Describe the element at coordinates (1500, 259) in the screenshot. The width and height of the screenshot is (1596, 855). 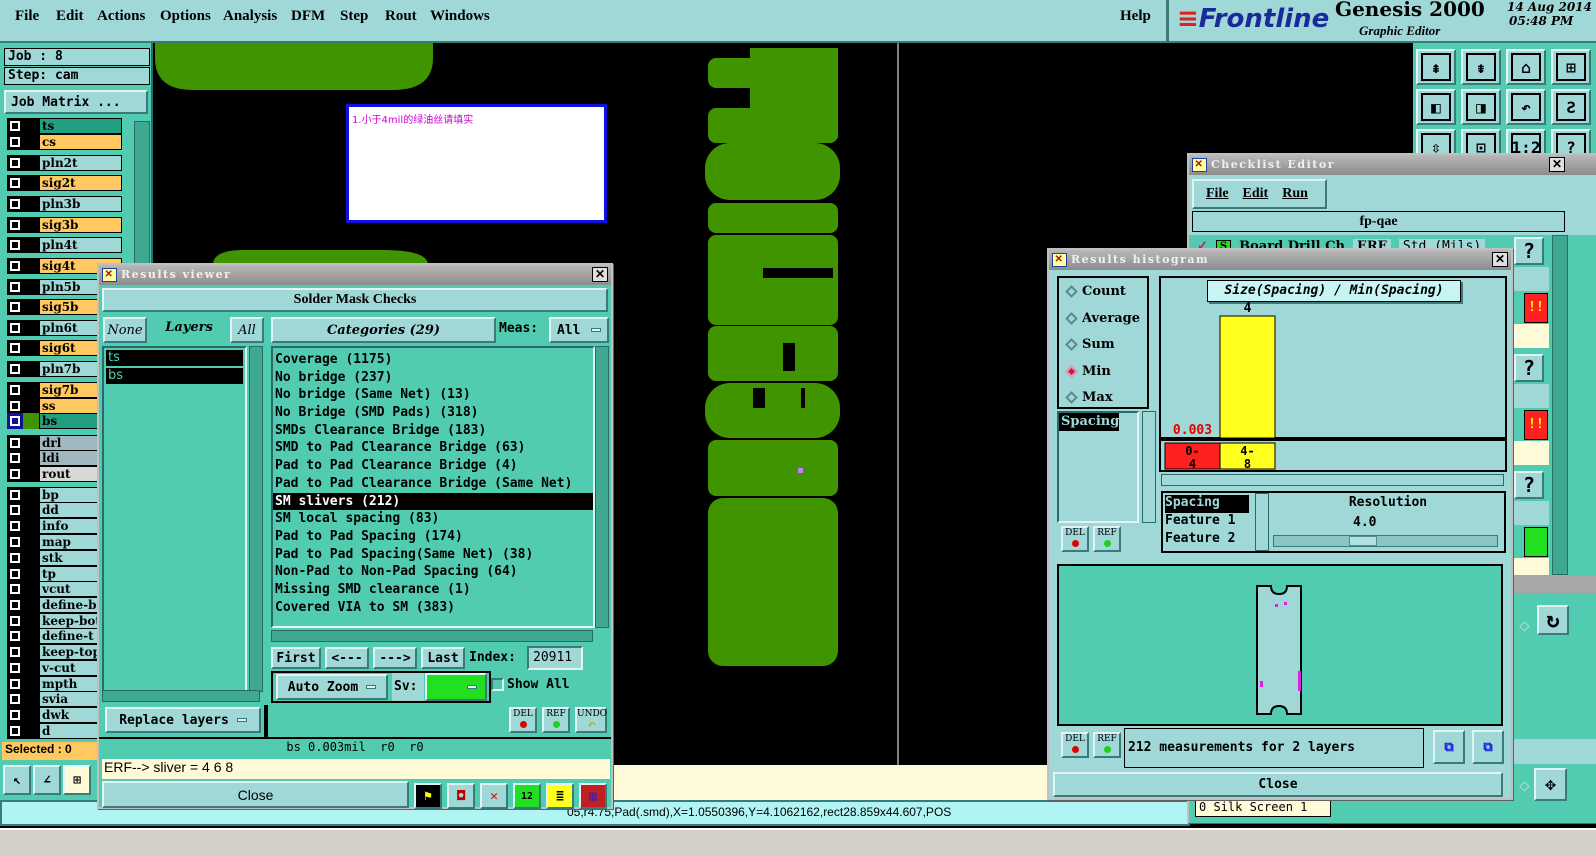
I see `close-icon: ✕` at that location.